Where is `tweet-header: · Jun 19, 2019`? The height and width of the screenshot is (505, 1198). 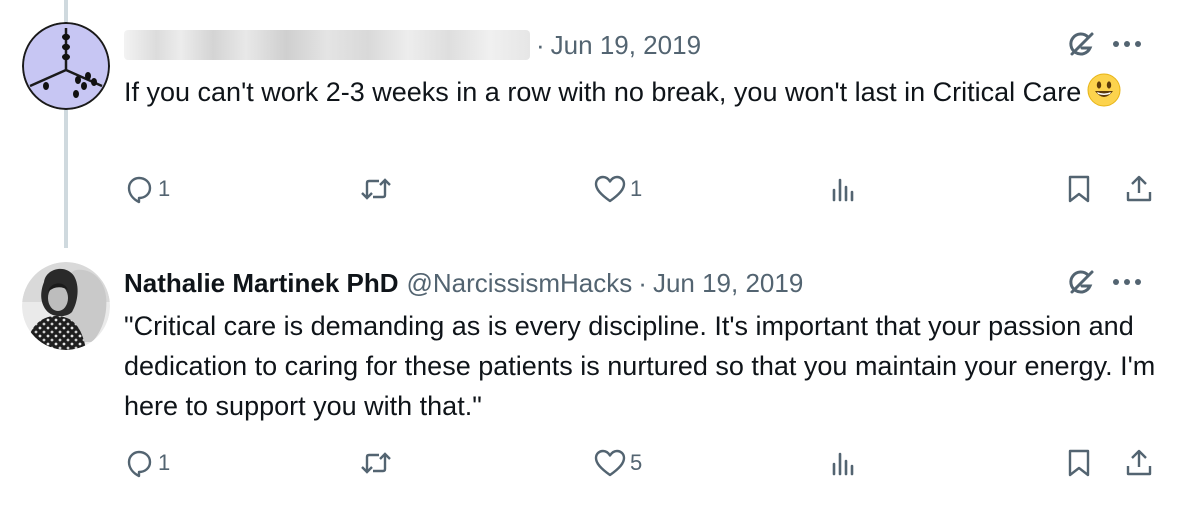 tweet-header: · Jun 19, 2019 is located at coordinates (412, 45).